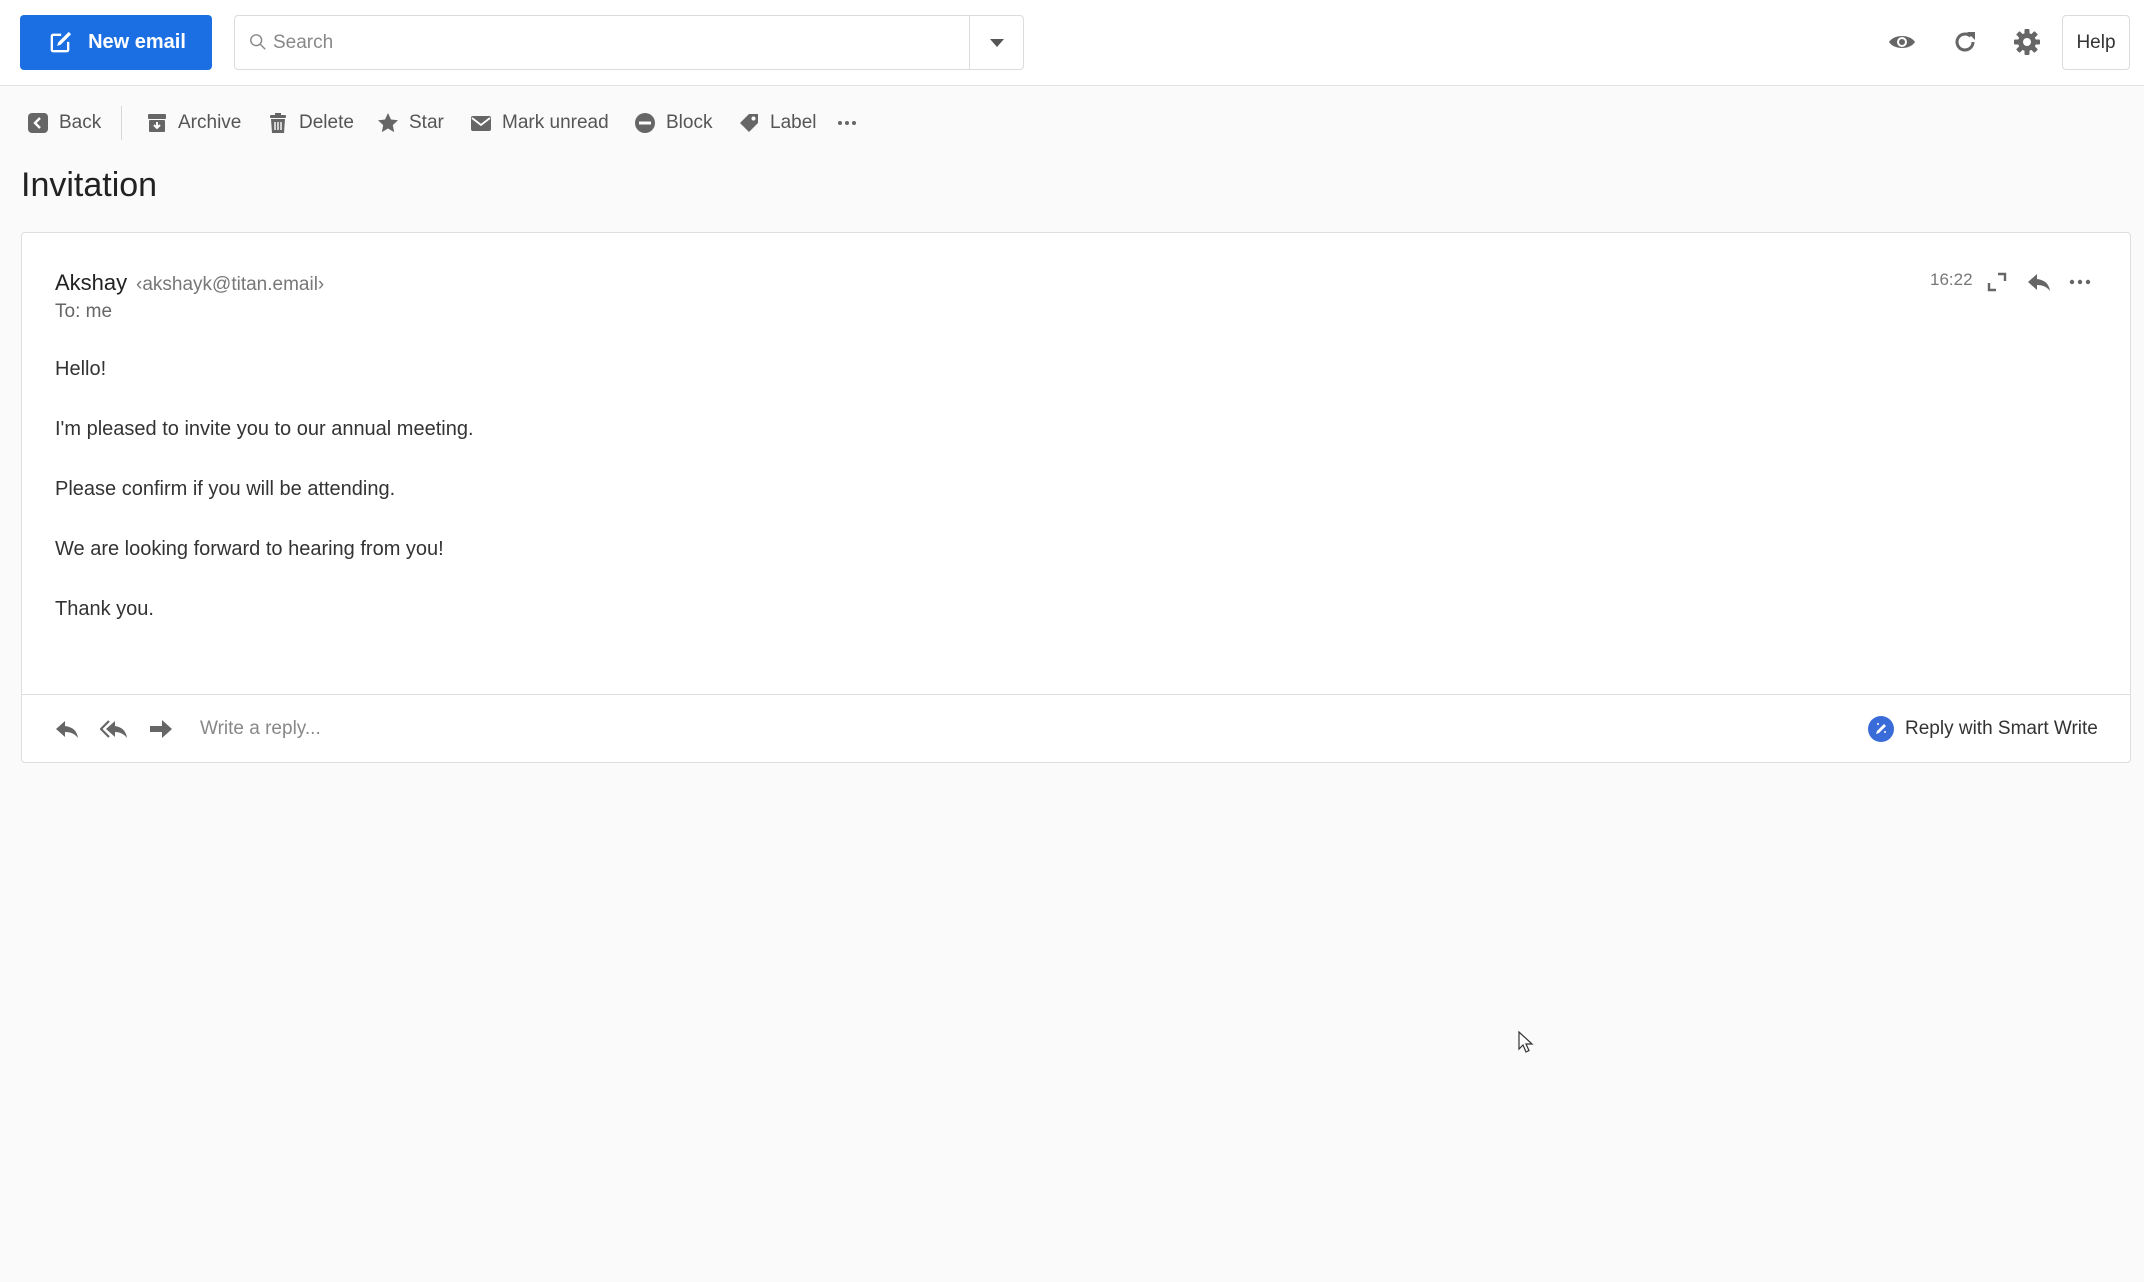 The image size is (2144, 1282). Describe the element at coordinates (1951, 279) in the screenshot. I see `message-time: 16:22` at that location.